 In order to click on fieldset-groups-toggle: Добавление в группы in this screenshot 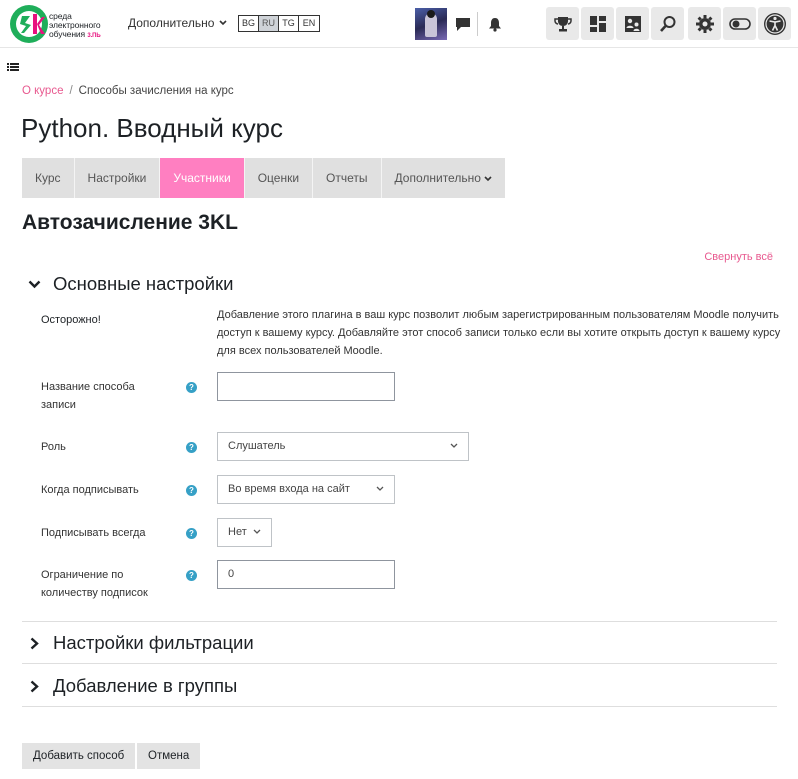, I will do `click(132, 686)`.